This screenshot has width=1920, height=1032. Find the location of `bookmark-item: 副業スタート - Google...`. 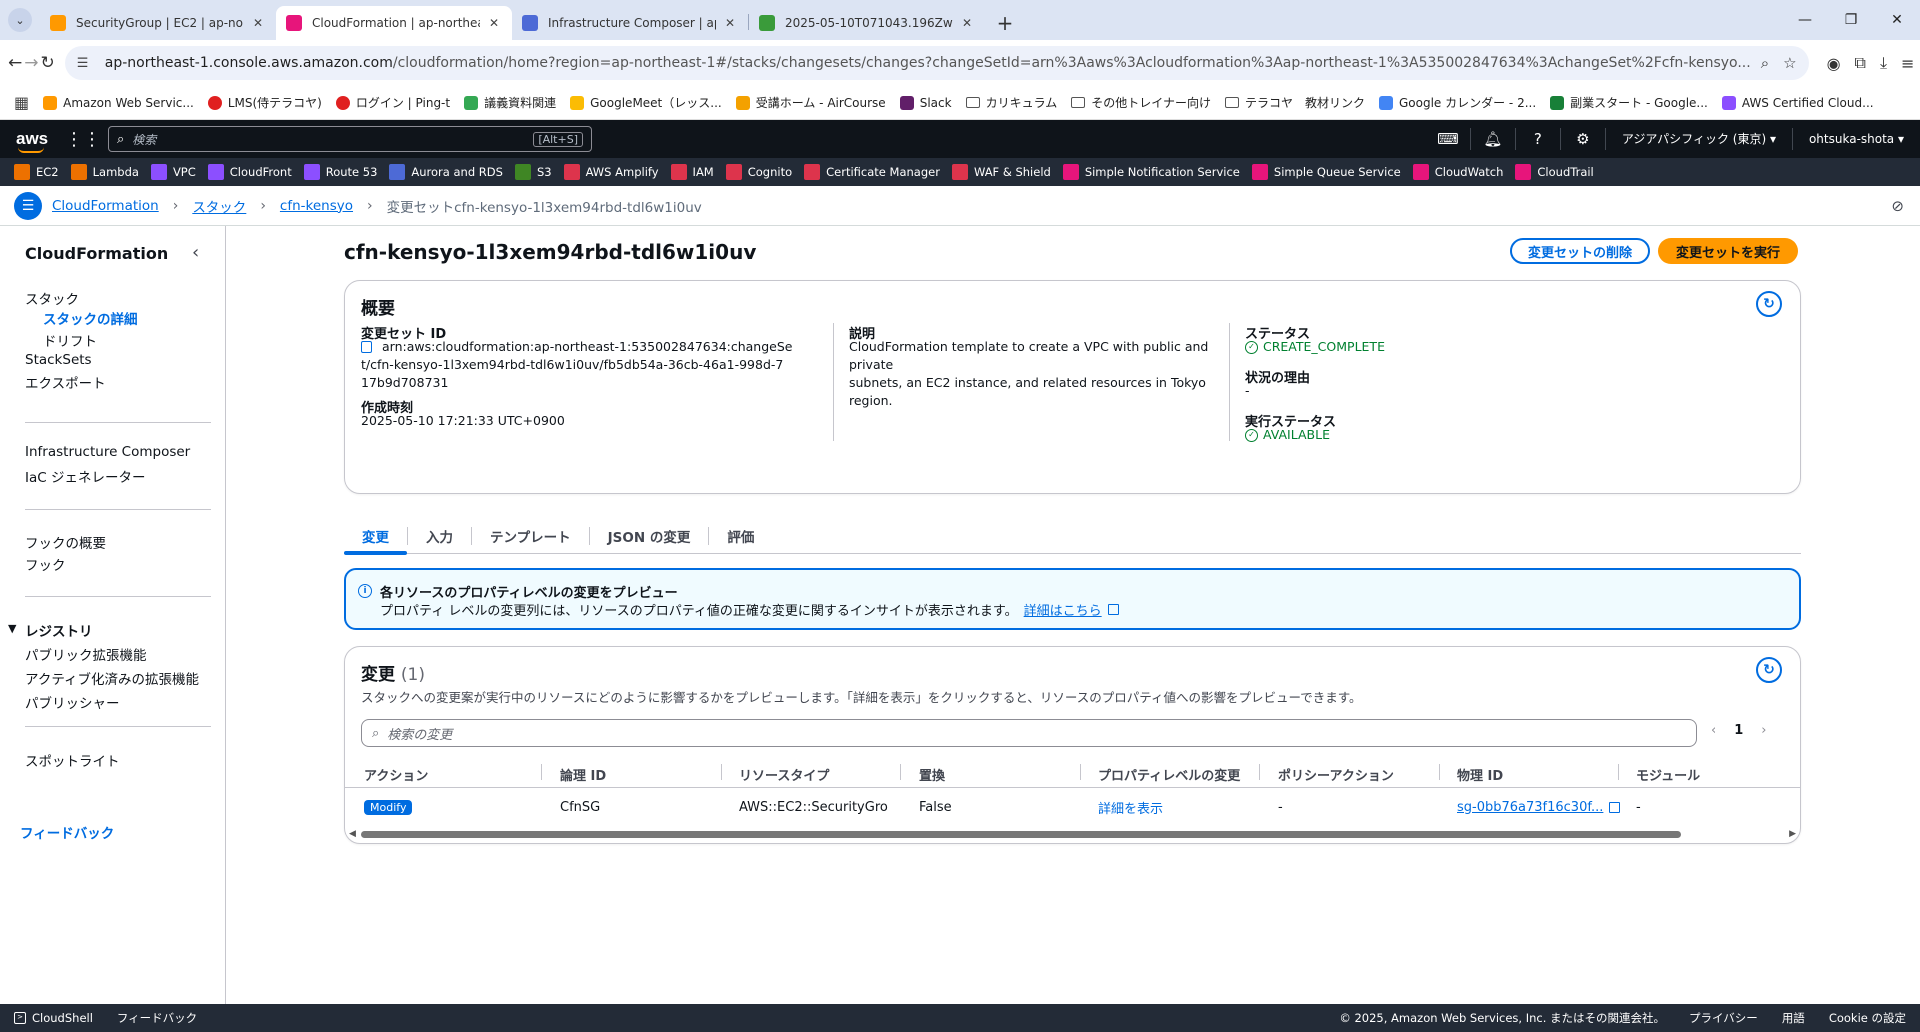

bookmark-item: 副業スタート - Google... is located at coordinates (1629, 102).